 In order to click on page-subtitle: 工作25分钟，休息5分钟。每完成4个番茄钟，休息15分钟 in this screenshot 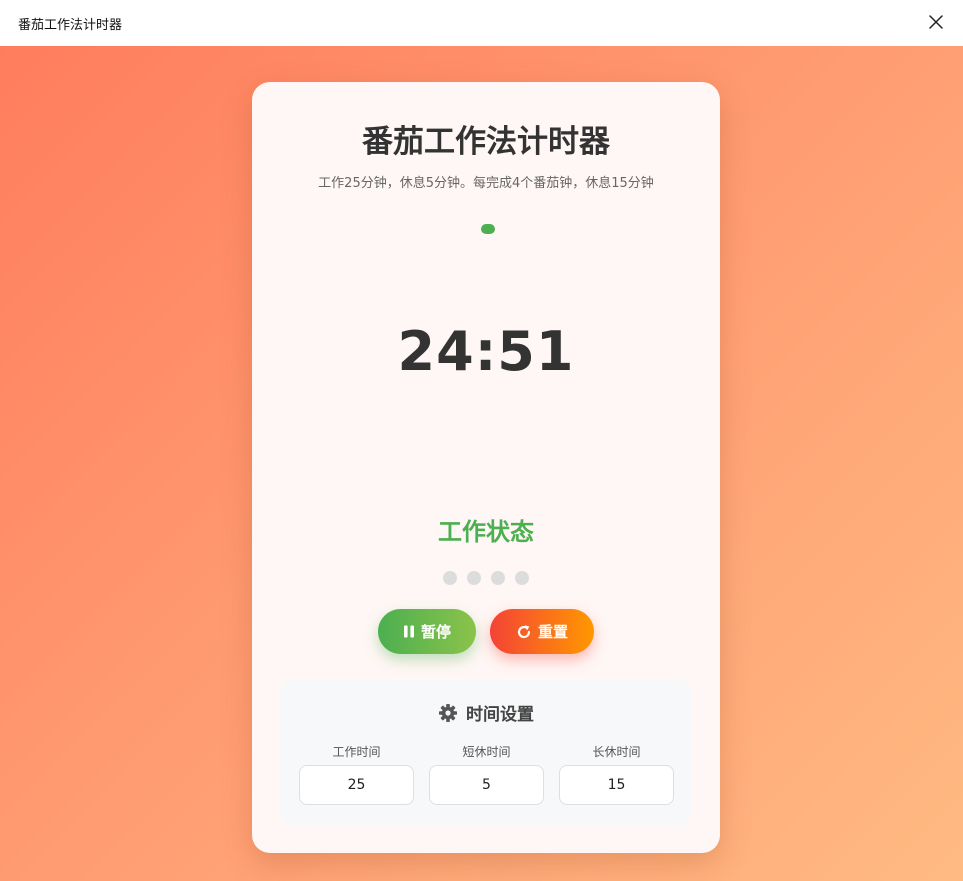, I will do `click(486, 183)`.